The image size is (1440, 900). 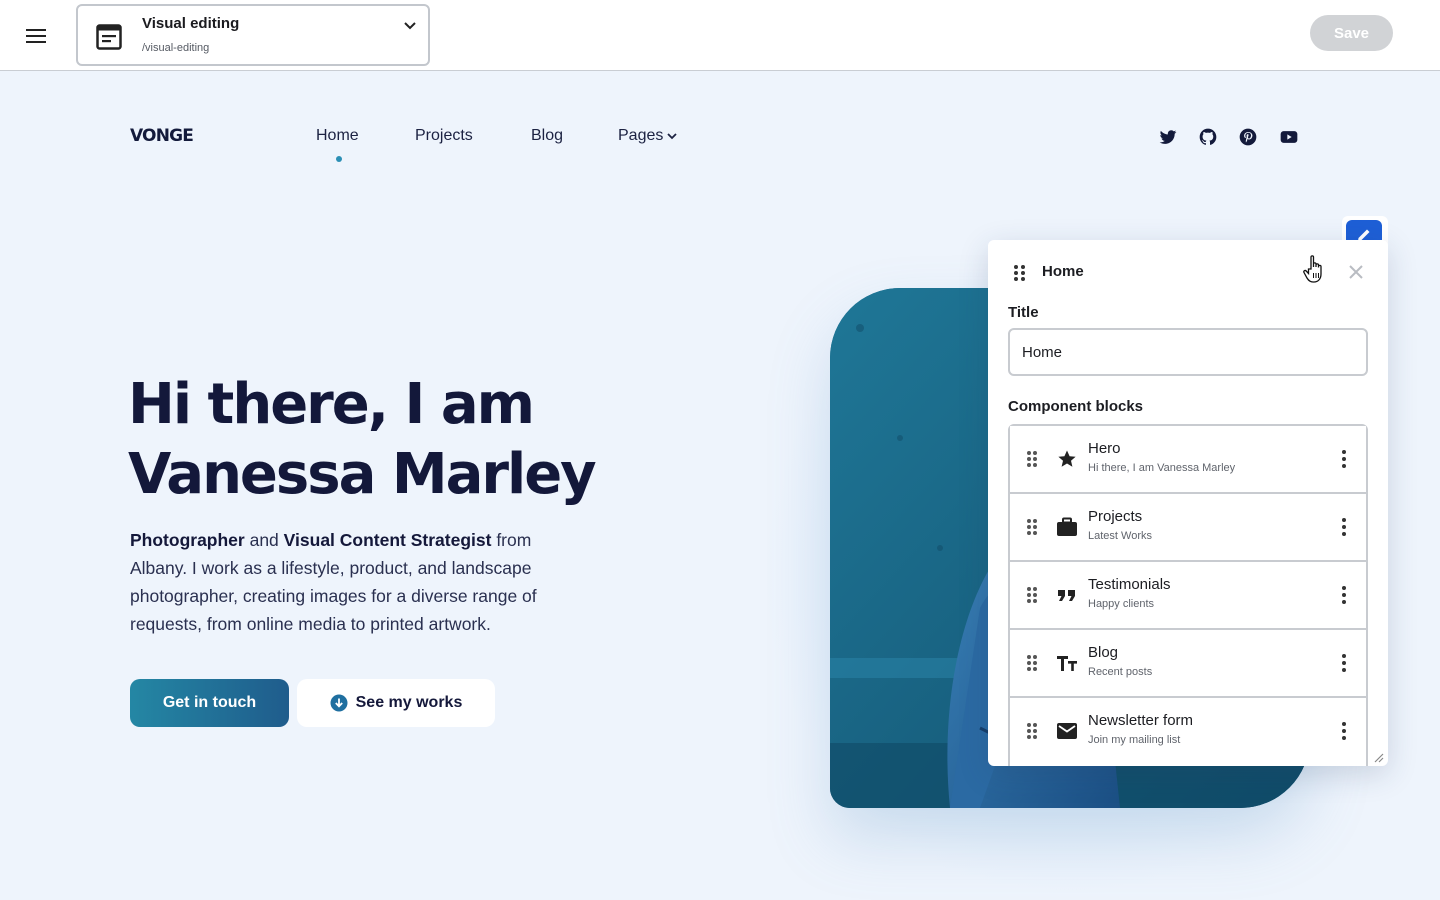 What do you see at coordinates (1067, 731) in the screenshot?
I see `mail-icon` at bounding box center [1067, 731].